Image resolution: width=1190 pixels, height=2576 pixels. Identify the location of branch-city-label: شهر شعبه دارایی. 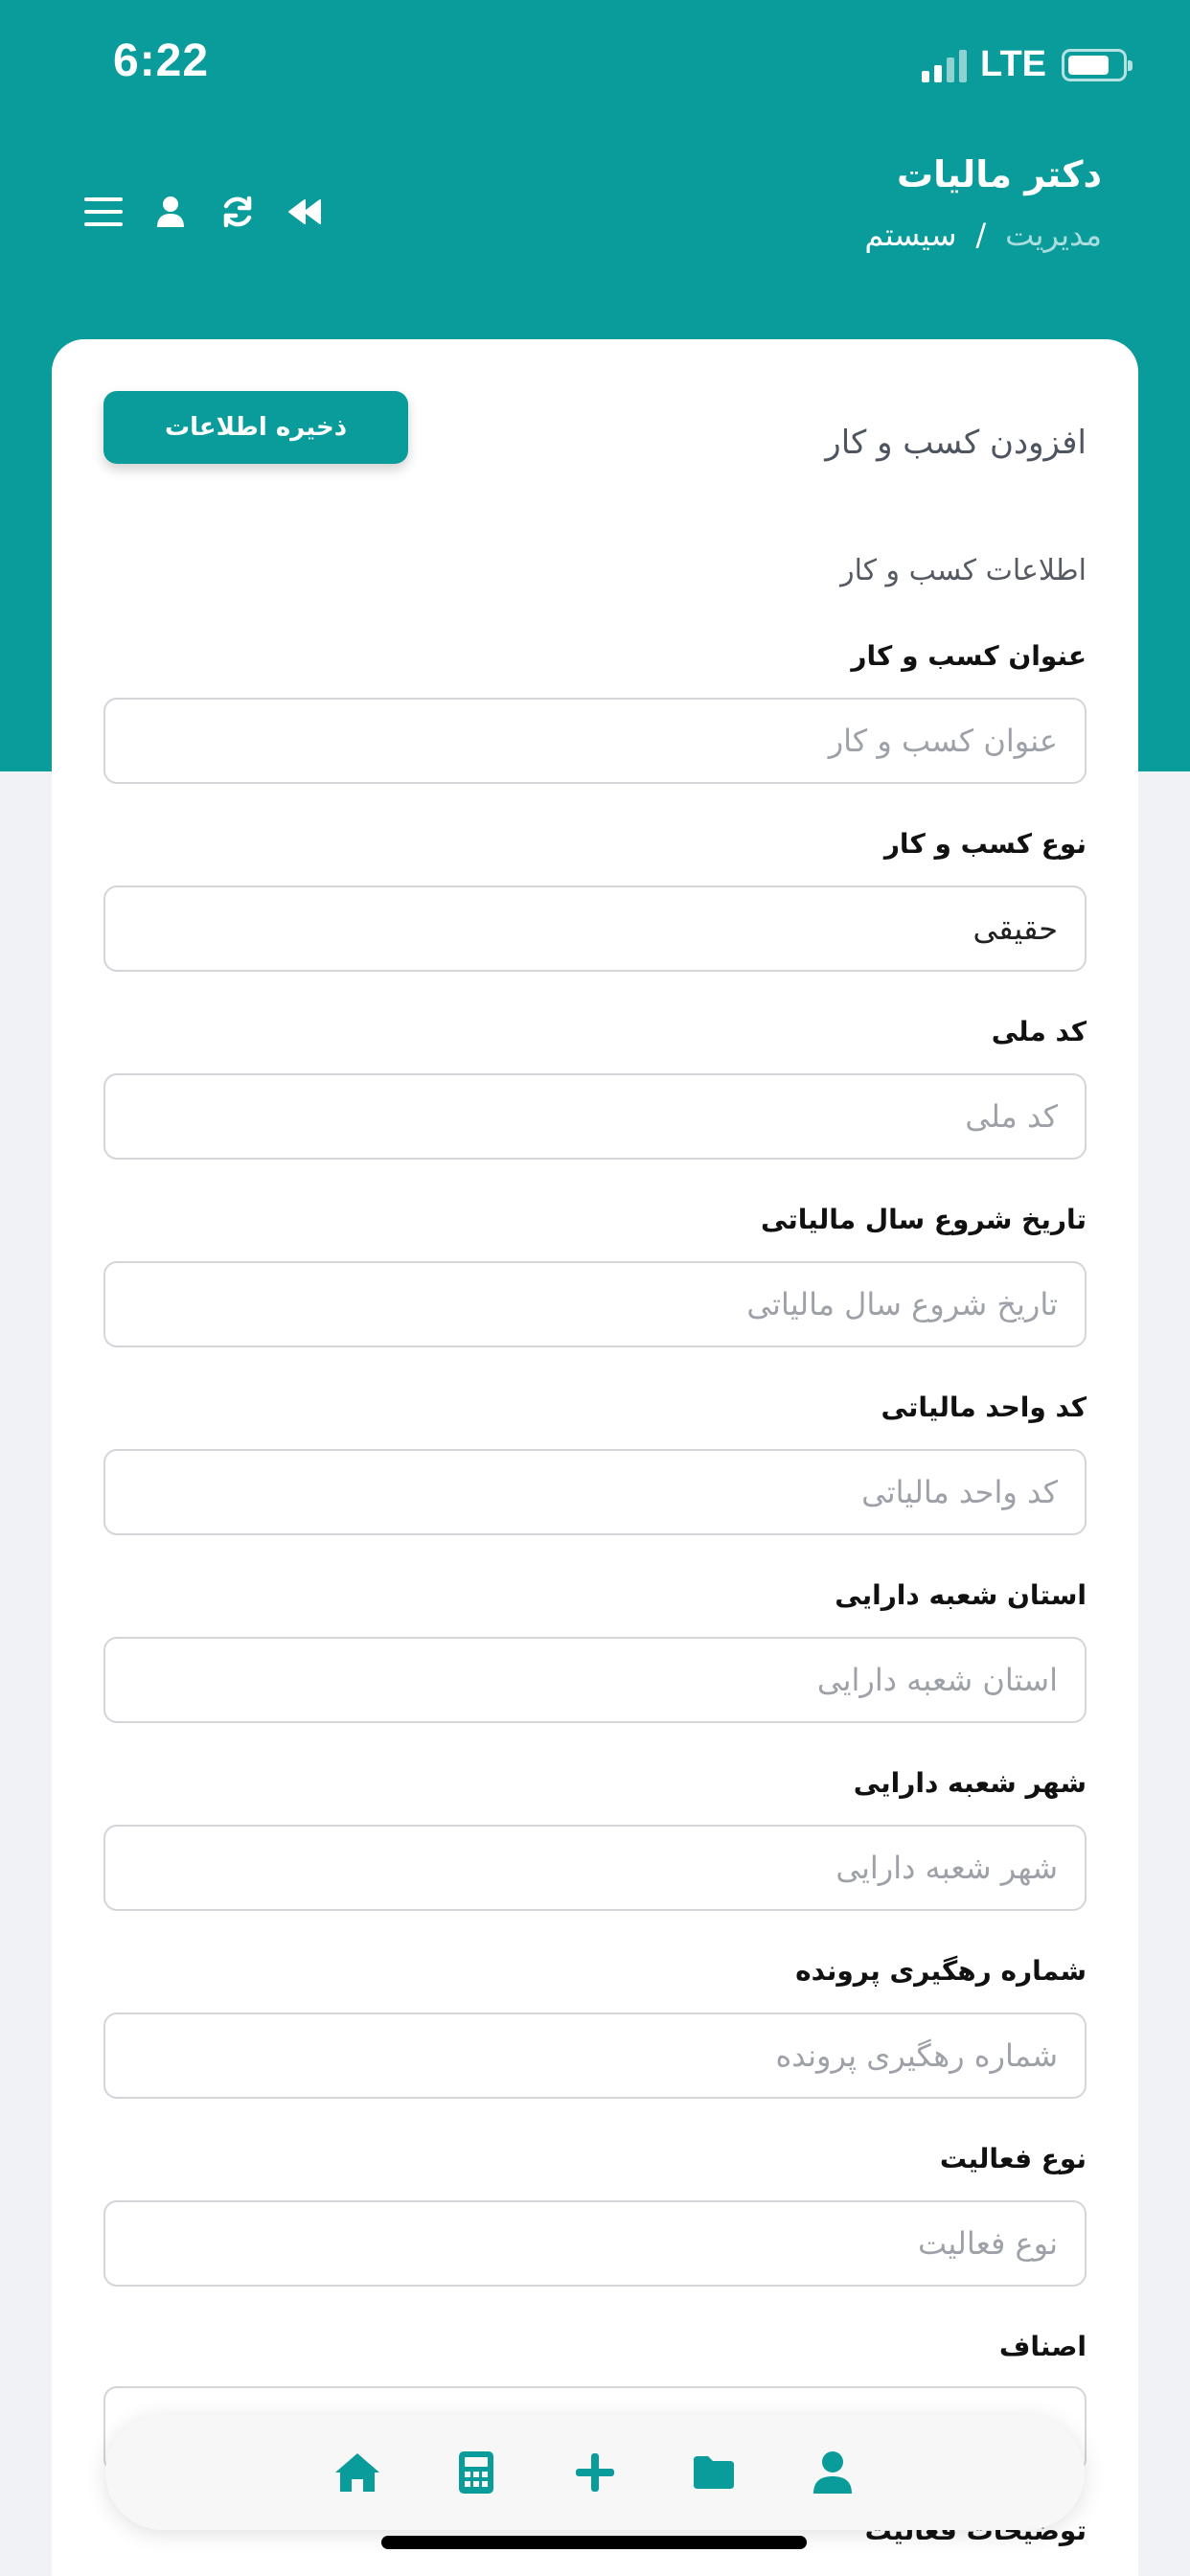
(970, 1783).